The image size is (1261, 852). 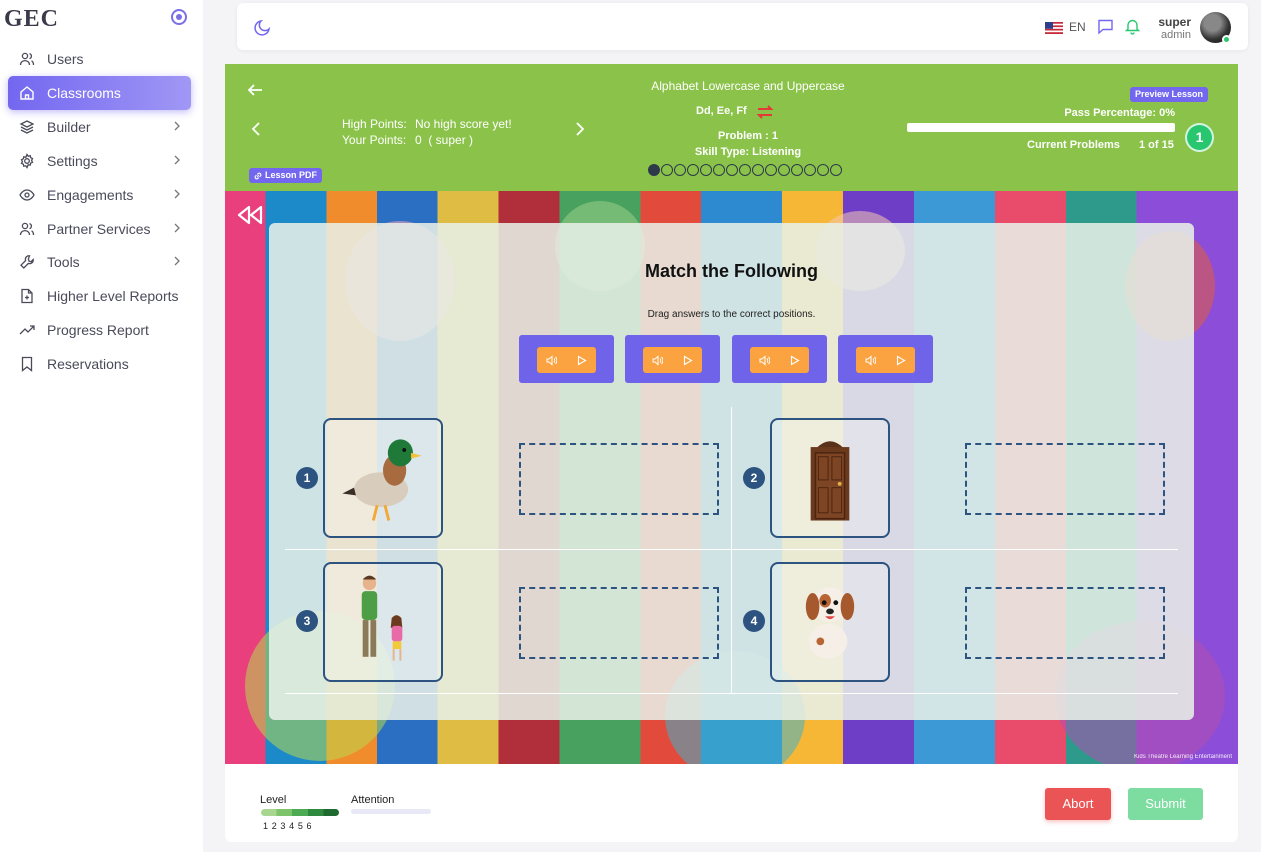 What do you see at coordinates (748, 152) in the screenshot?
I see `skill-type: Skill Type: Listening` at bounding box center [748, 152].